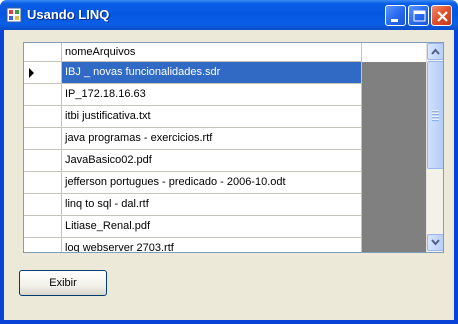  What do you see at coordinates (212, 139) in the screenshot?
I see `grid-cell-nomearquivos: java programas - exercicios.rtf` at bounding box center [212, 139].